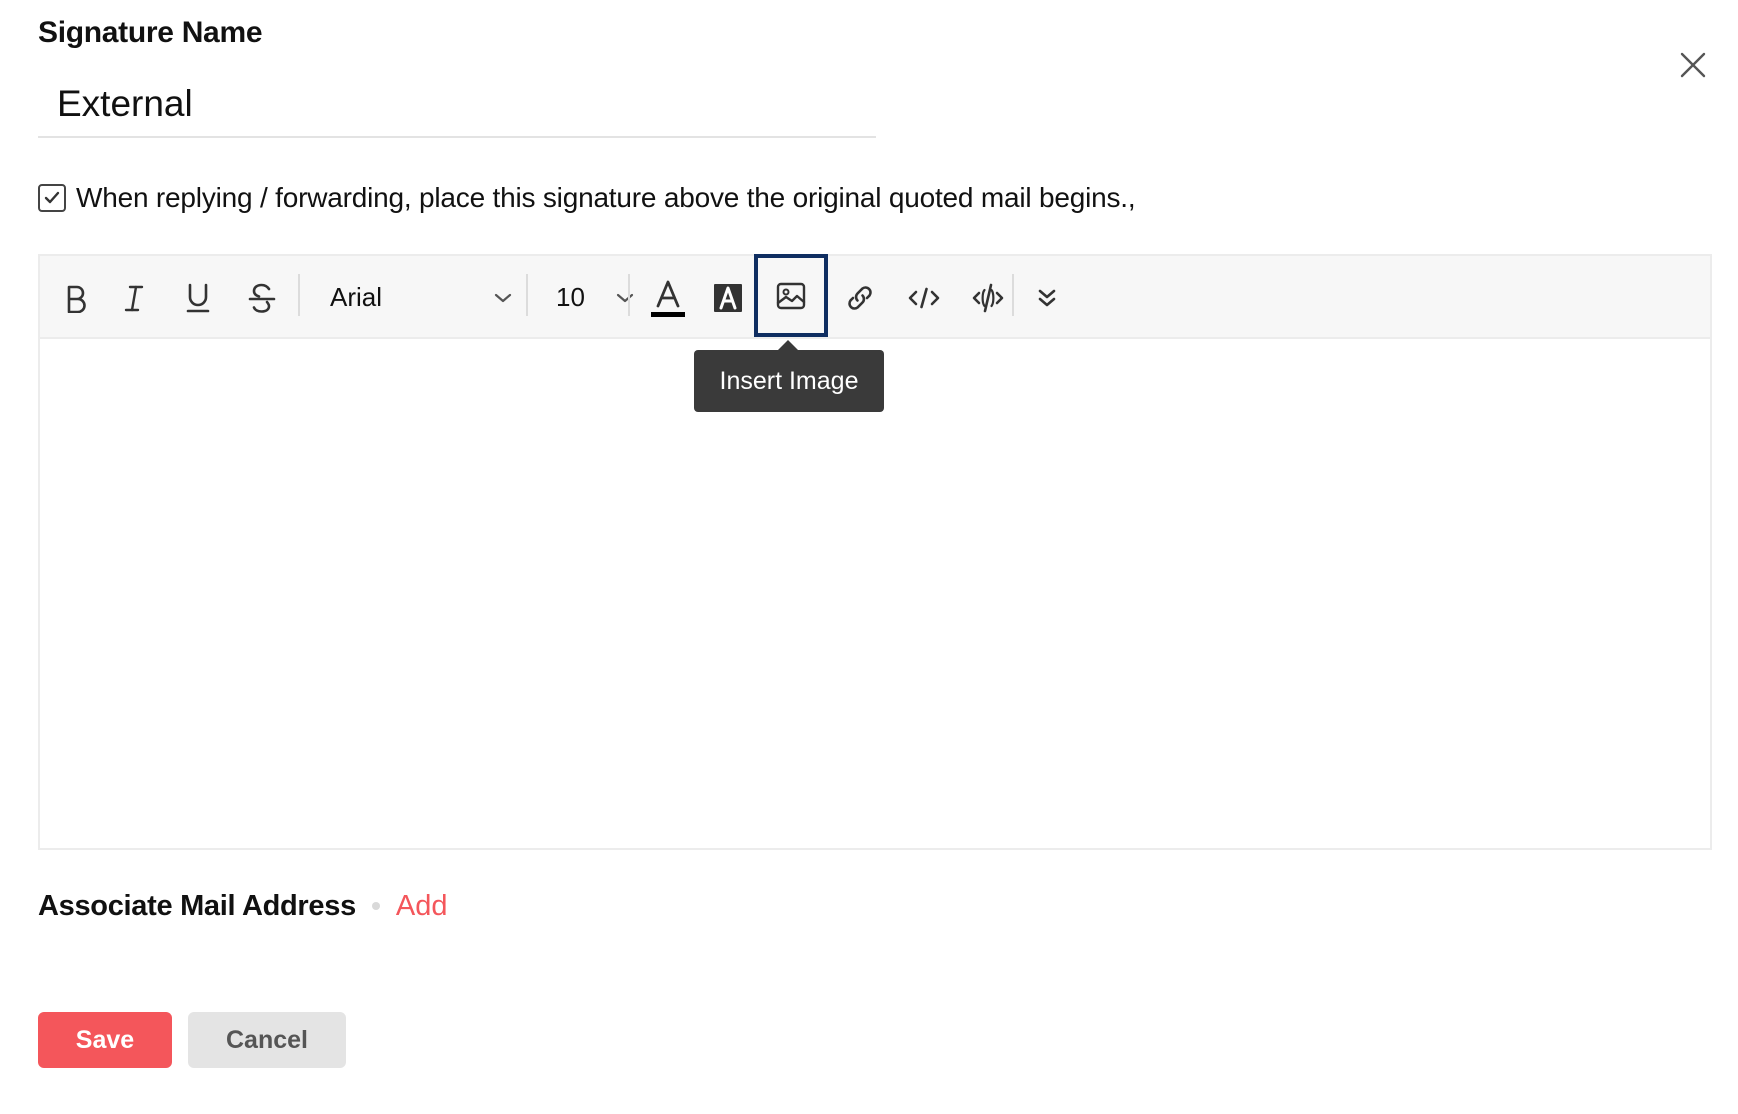 The image size is (1738, 1114). I want to click on underline-button, so click(198, 297).